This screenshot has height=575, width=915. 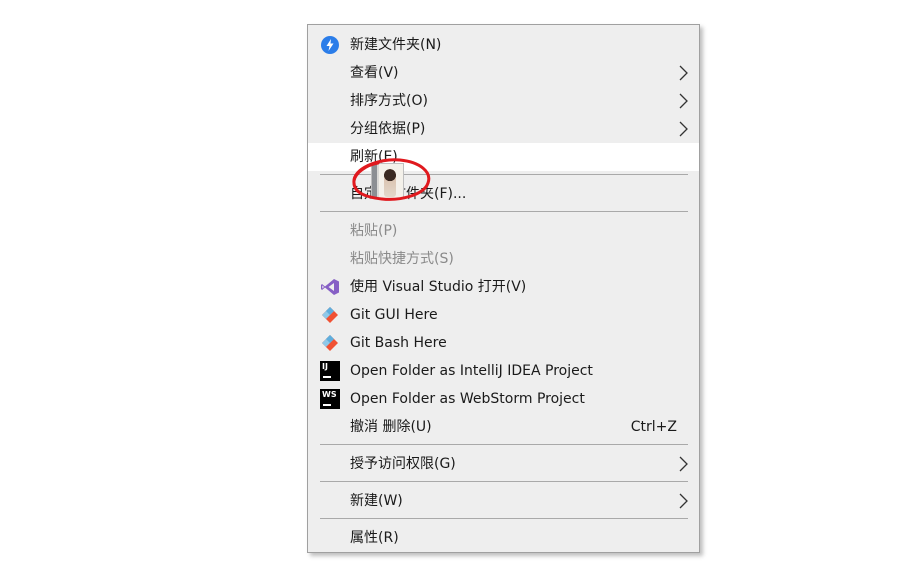 I want to click on menu-item-label: 新建文件夹(N), so click(x=396, y=45).